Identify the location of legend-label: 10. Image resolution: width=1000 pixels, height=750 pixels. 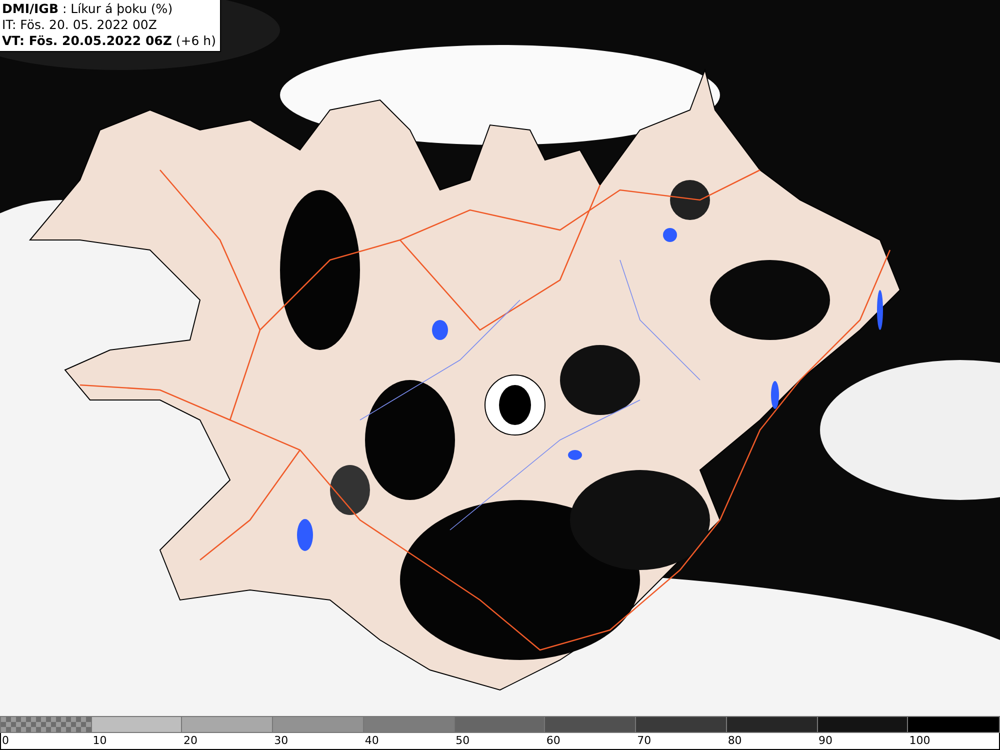
(99, 741).